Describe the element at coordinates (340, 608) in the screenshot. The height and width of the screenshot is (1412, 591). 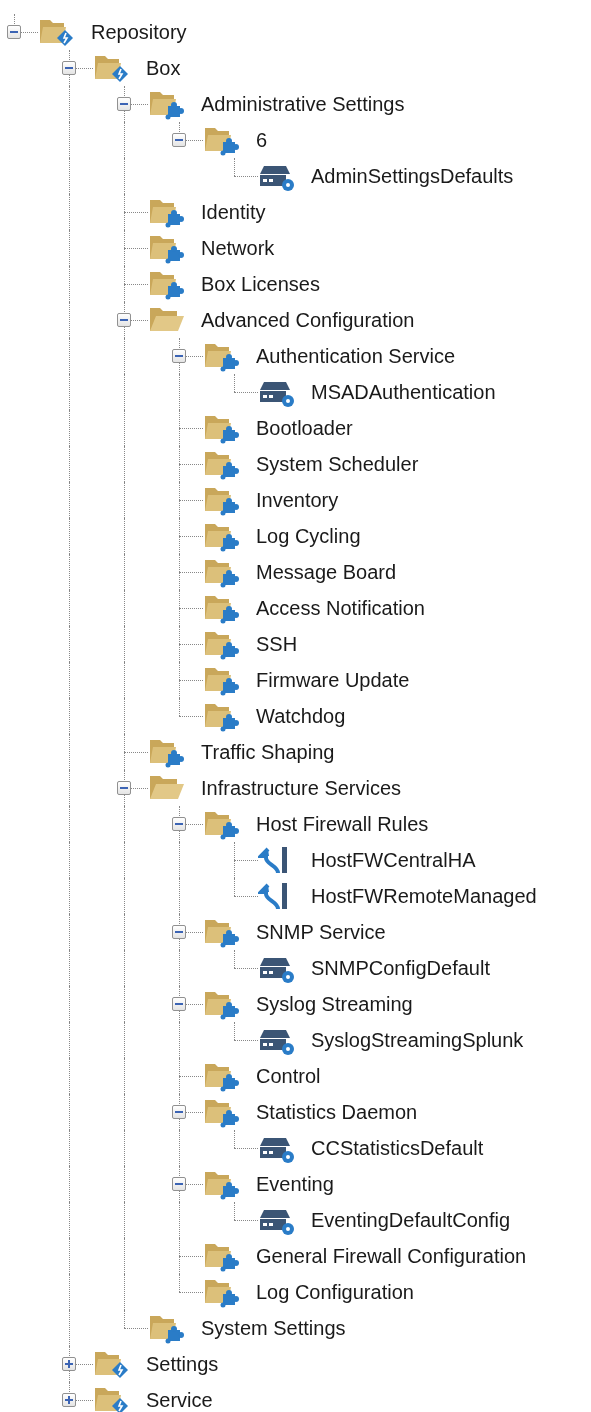
I see `tree-item: Access Notification` at that location.